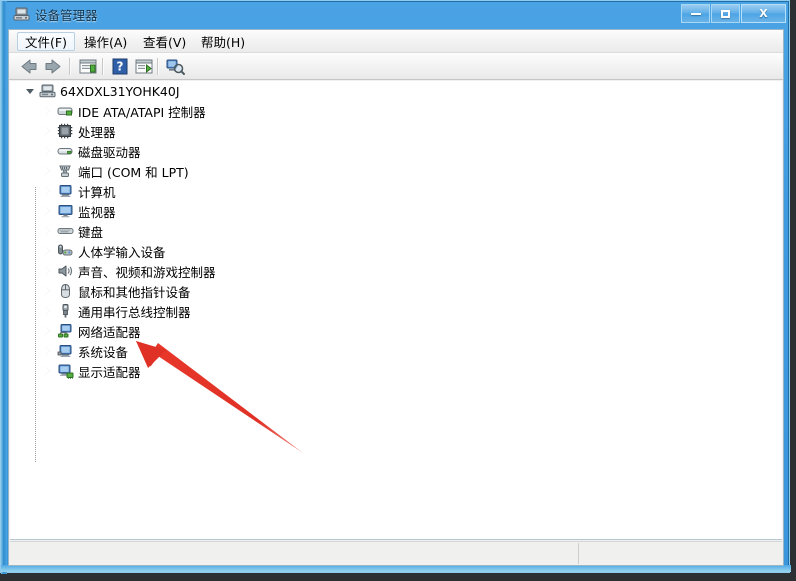 The height and width of the screenshot is (581, 796). I want to click on tree-item-processor: 处理器, so click(79, 131).